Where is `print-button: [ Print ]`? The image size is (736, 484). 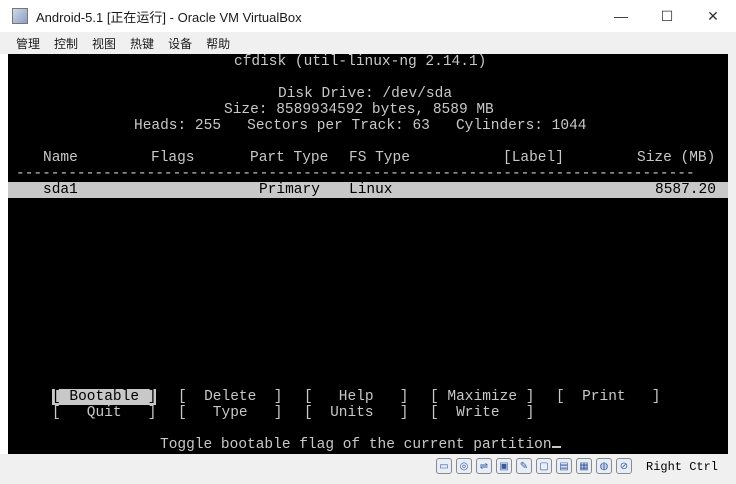
print-button: [ Print ] is located at coordinates (608, 397).